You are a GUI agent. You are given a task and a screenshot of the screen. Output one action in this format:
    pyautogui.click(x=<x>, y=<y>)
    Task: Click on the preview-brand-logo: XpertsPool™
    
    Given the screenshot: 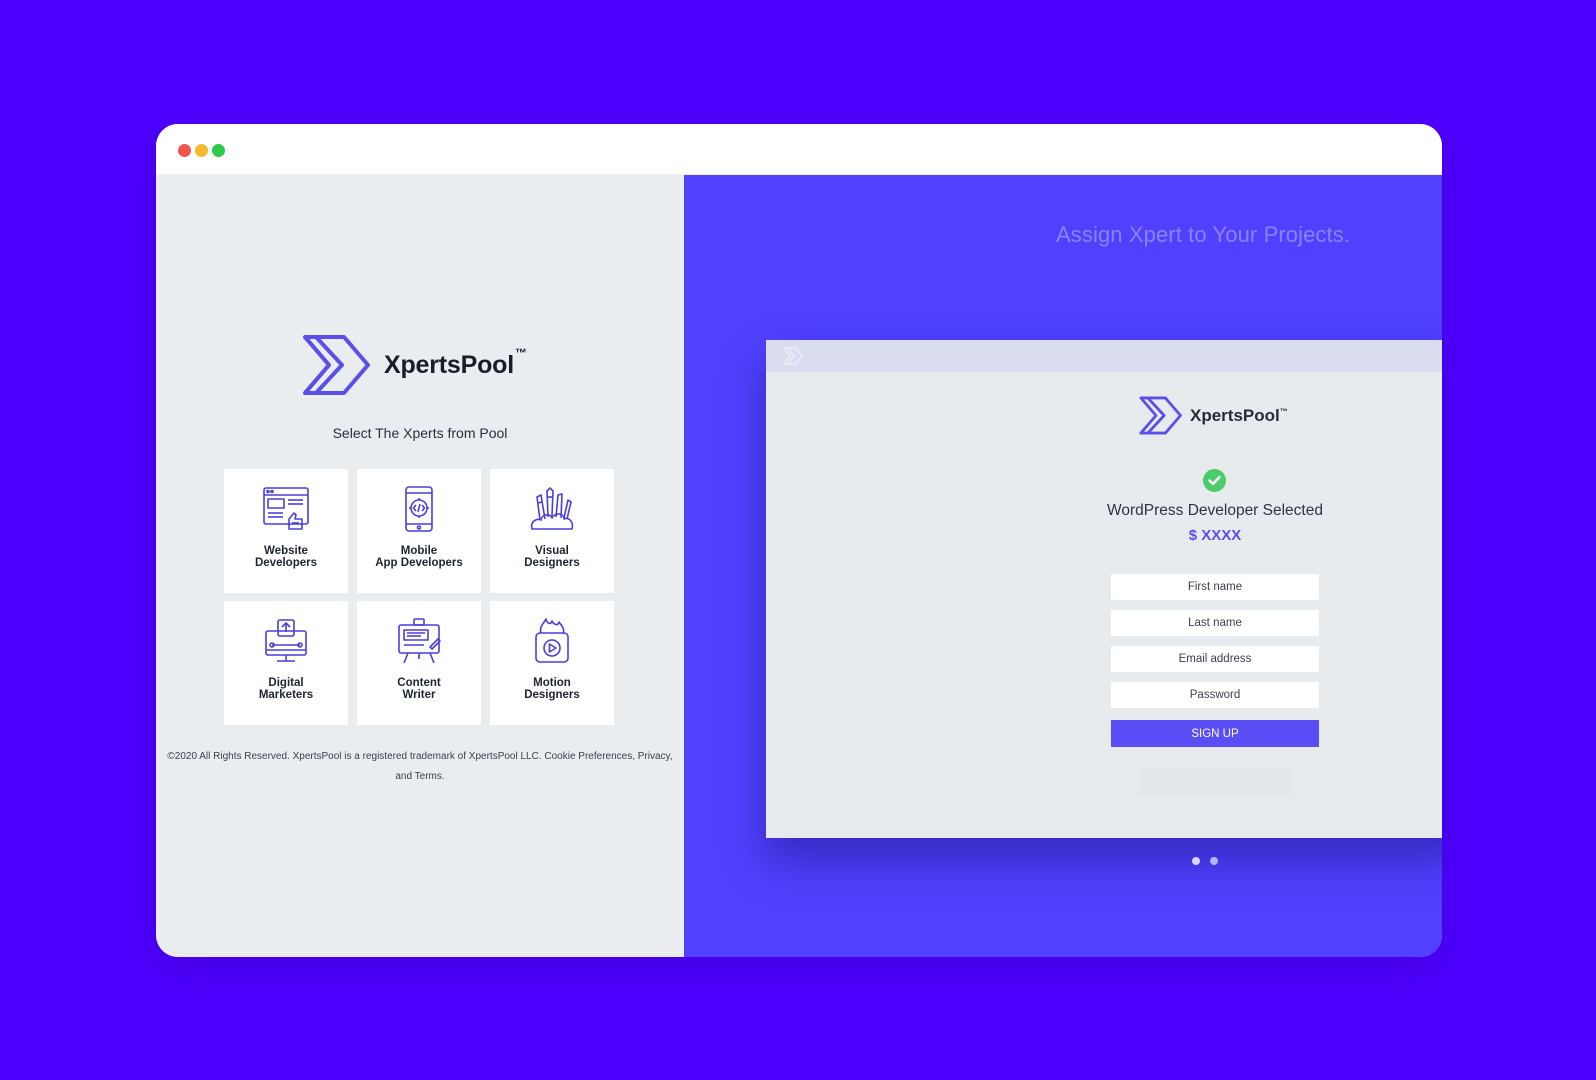 What is the action you would take?
    pyautogui.click(x=1213, y=415)
    